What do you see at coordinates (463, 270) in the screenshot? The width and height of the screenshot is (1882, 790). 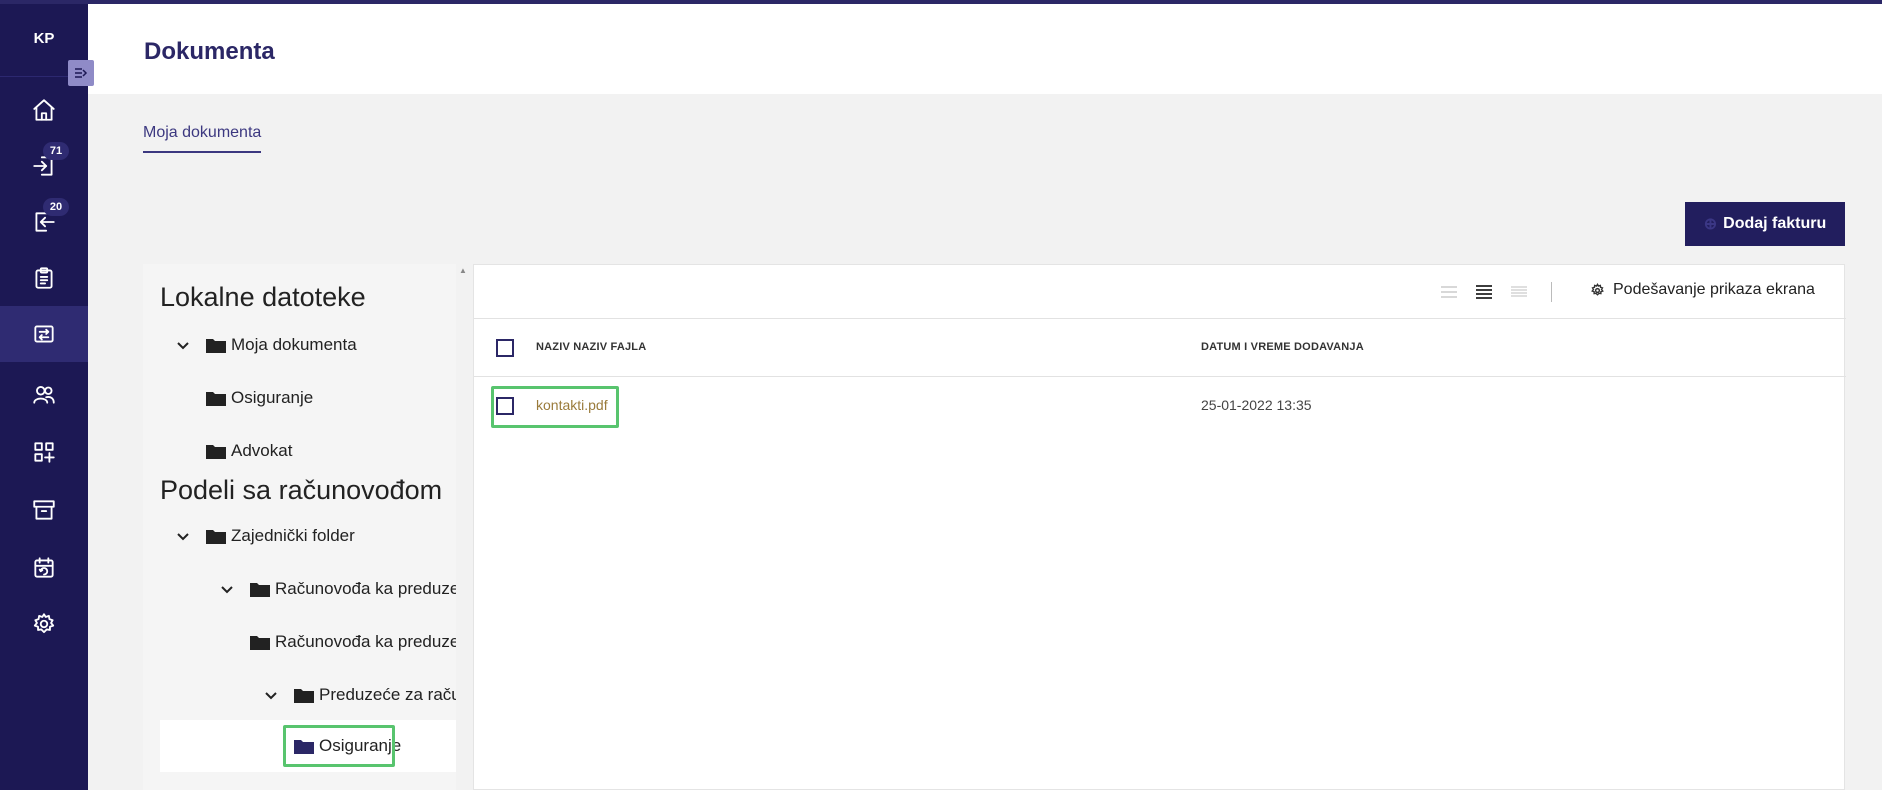 I see `tree-scroll-up-arrow: ▲` at bounding box center [463, 270].